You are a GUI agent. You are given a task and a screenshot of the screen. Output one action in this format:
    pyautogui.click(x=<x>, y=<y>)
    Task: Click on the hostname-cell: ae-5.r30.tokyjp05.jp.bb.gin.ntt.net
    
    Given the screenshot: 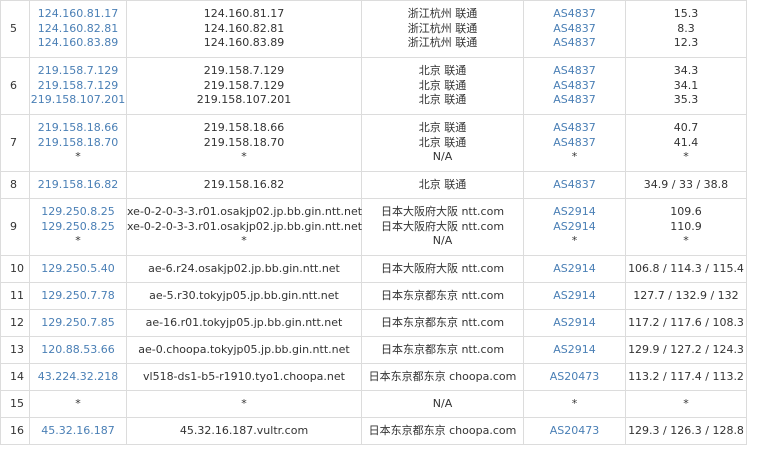 What is the action you would take?
    pyautogui.click(x=244, y=296)
    